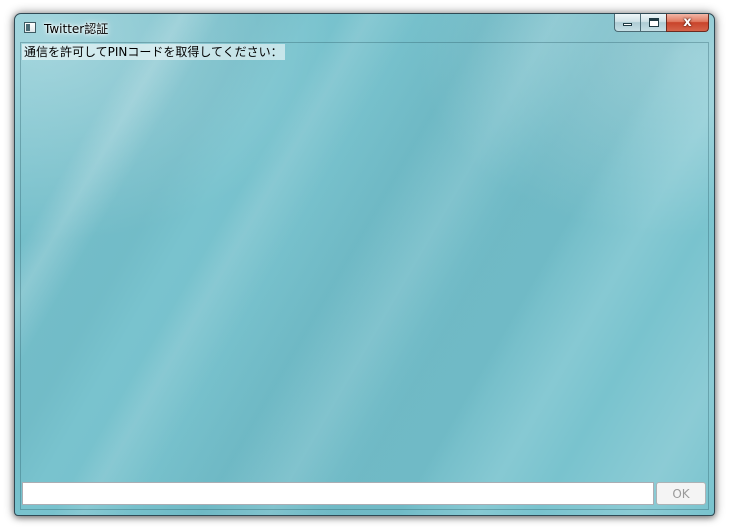 This screenshot has width=732, height=532. What do you see at coordinates (76, 29) in the screenshot?
I see `window-title: Twitter認証` at bounding box center [76, 29].